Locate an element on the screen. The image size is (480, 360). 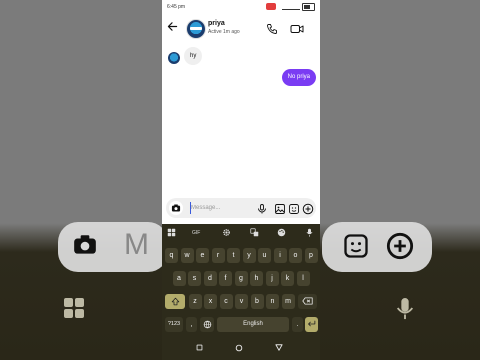
key-r: r is located at coordinates (218, 255).